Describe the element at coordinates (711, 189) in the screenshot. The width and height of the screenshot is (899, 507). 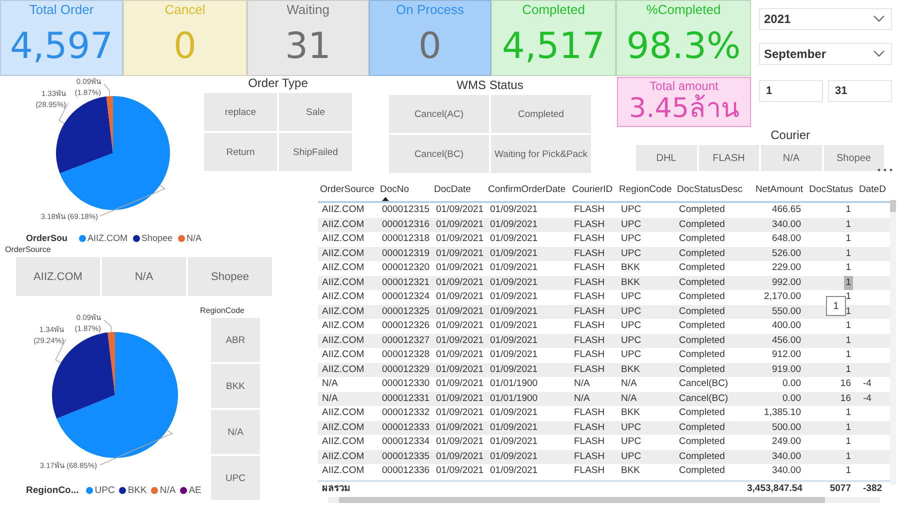
I see `column-header: DocStatusDesc` at that location.